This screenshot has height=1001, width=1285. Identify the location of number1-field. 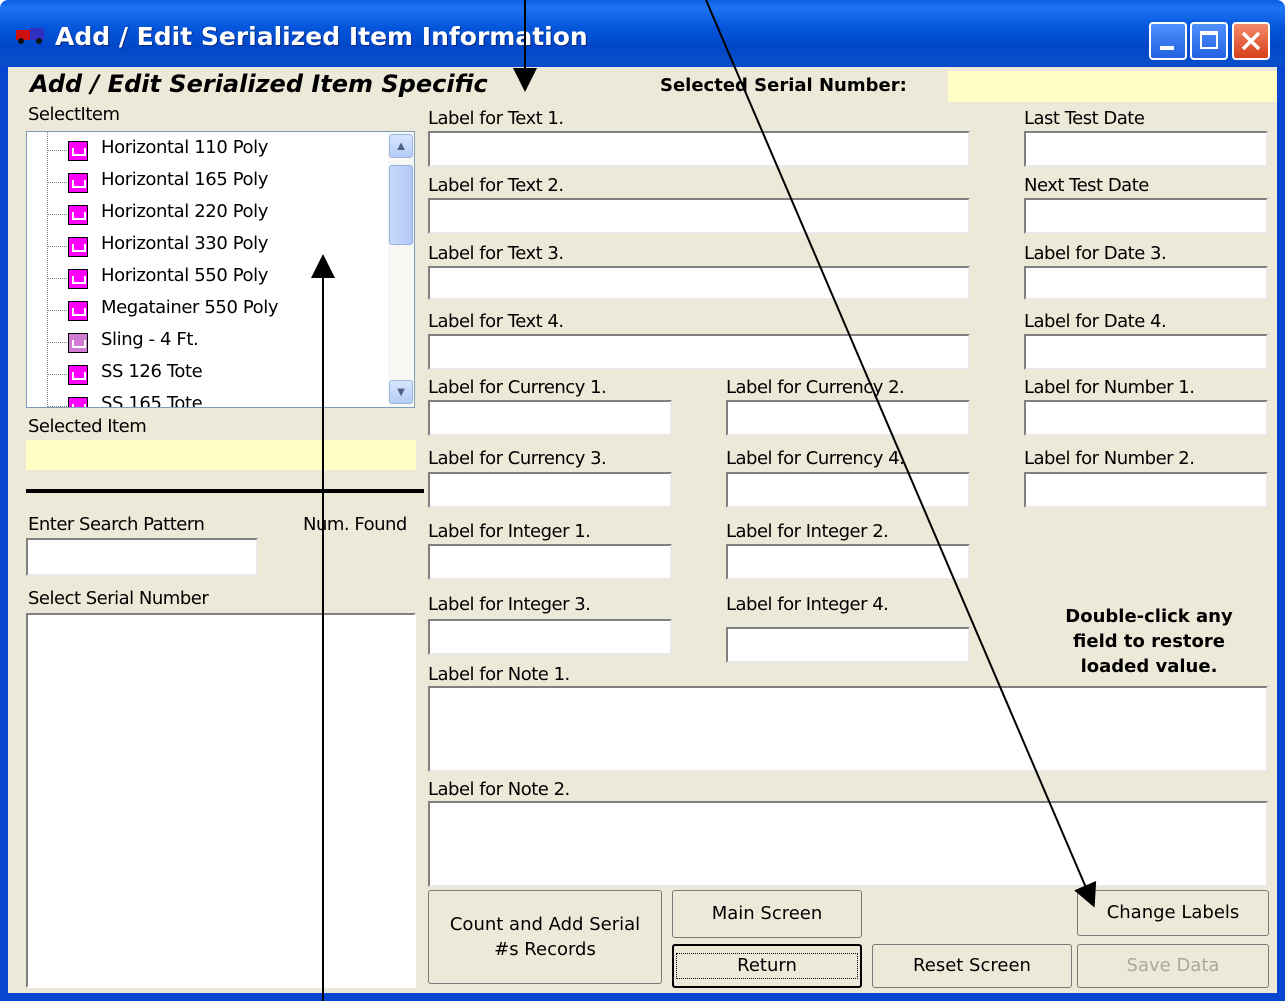
(1146, 418).